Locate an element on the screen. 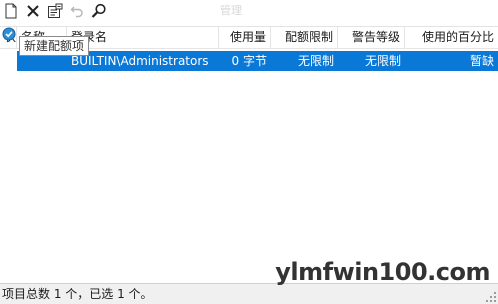 The image size is (498, 304). column-header-warning-level: 警告等级 is located at coordinates (371, 37).